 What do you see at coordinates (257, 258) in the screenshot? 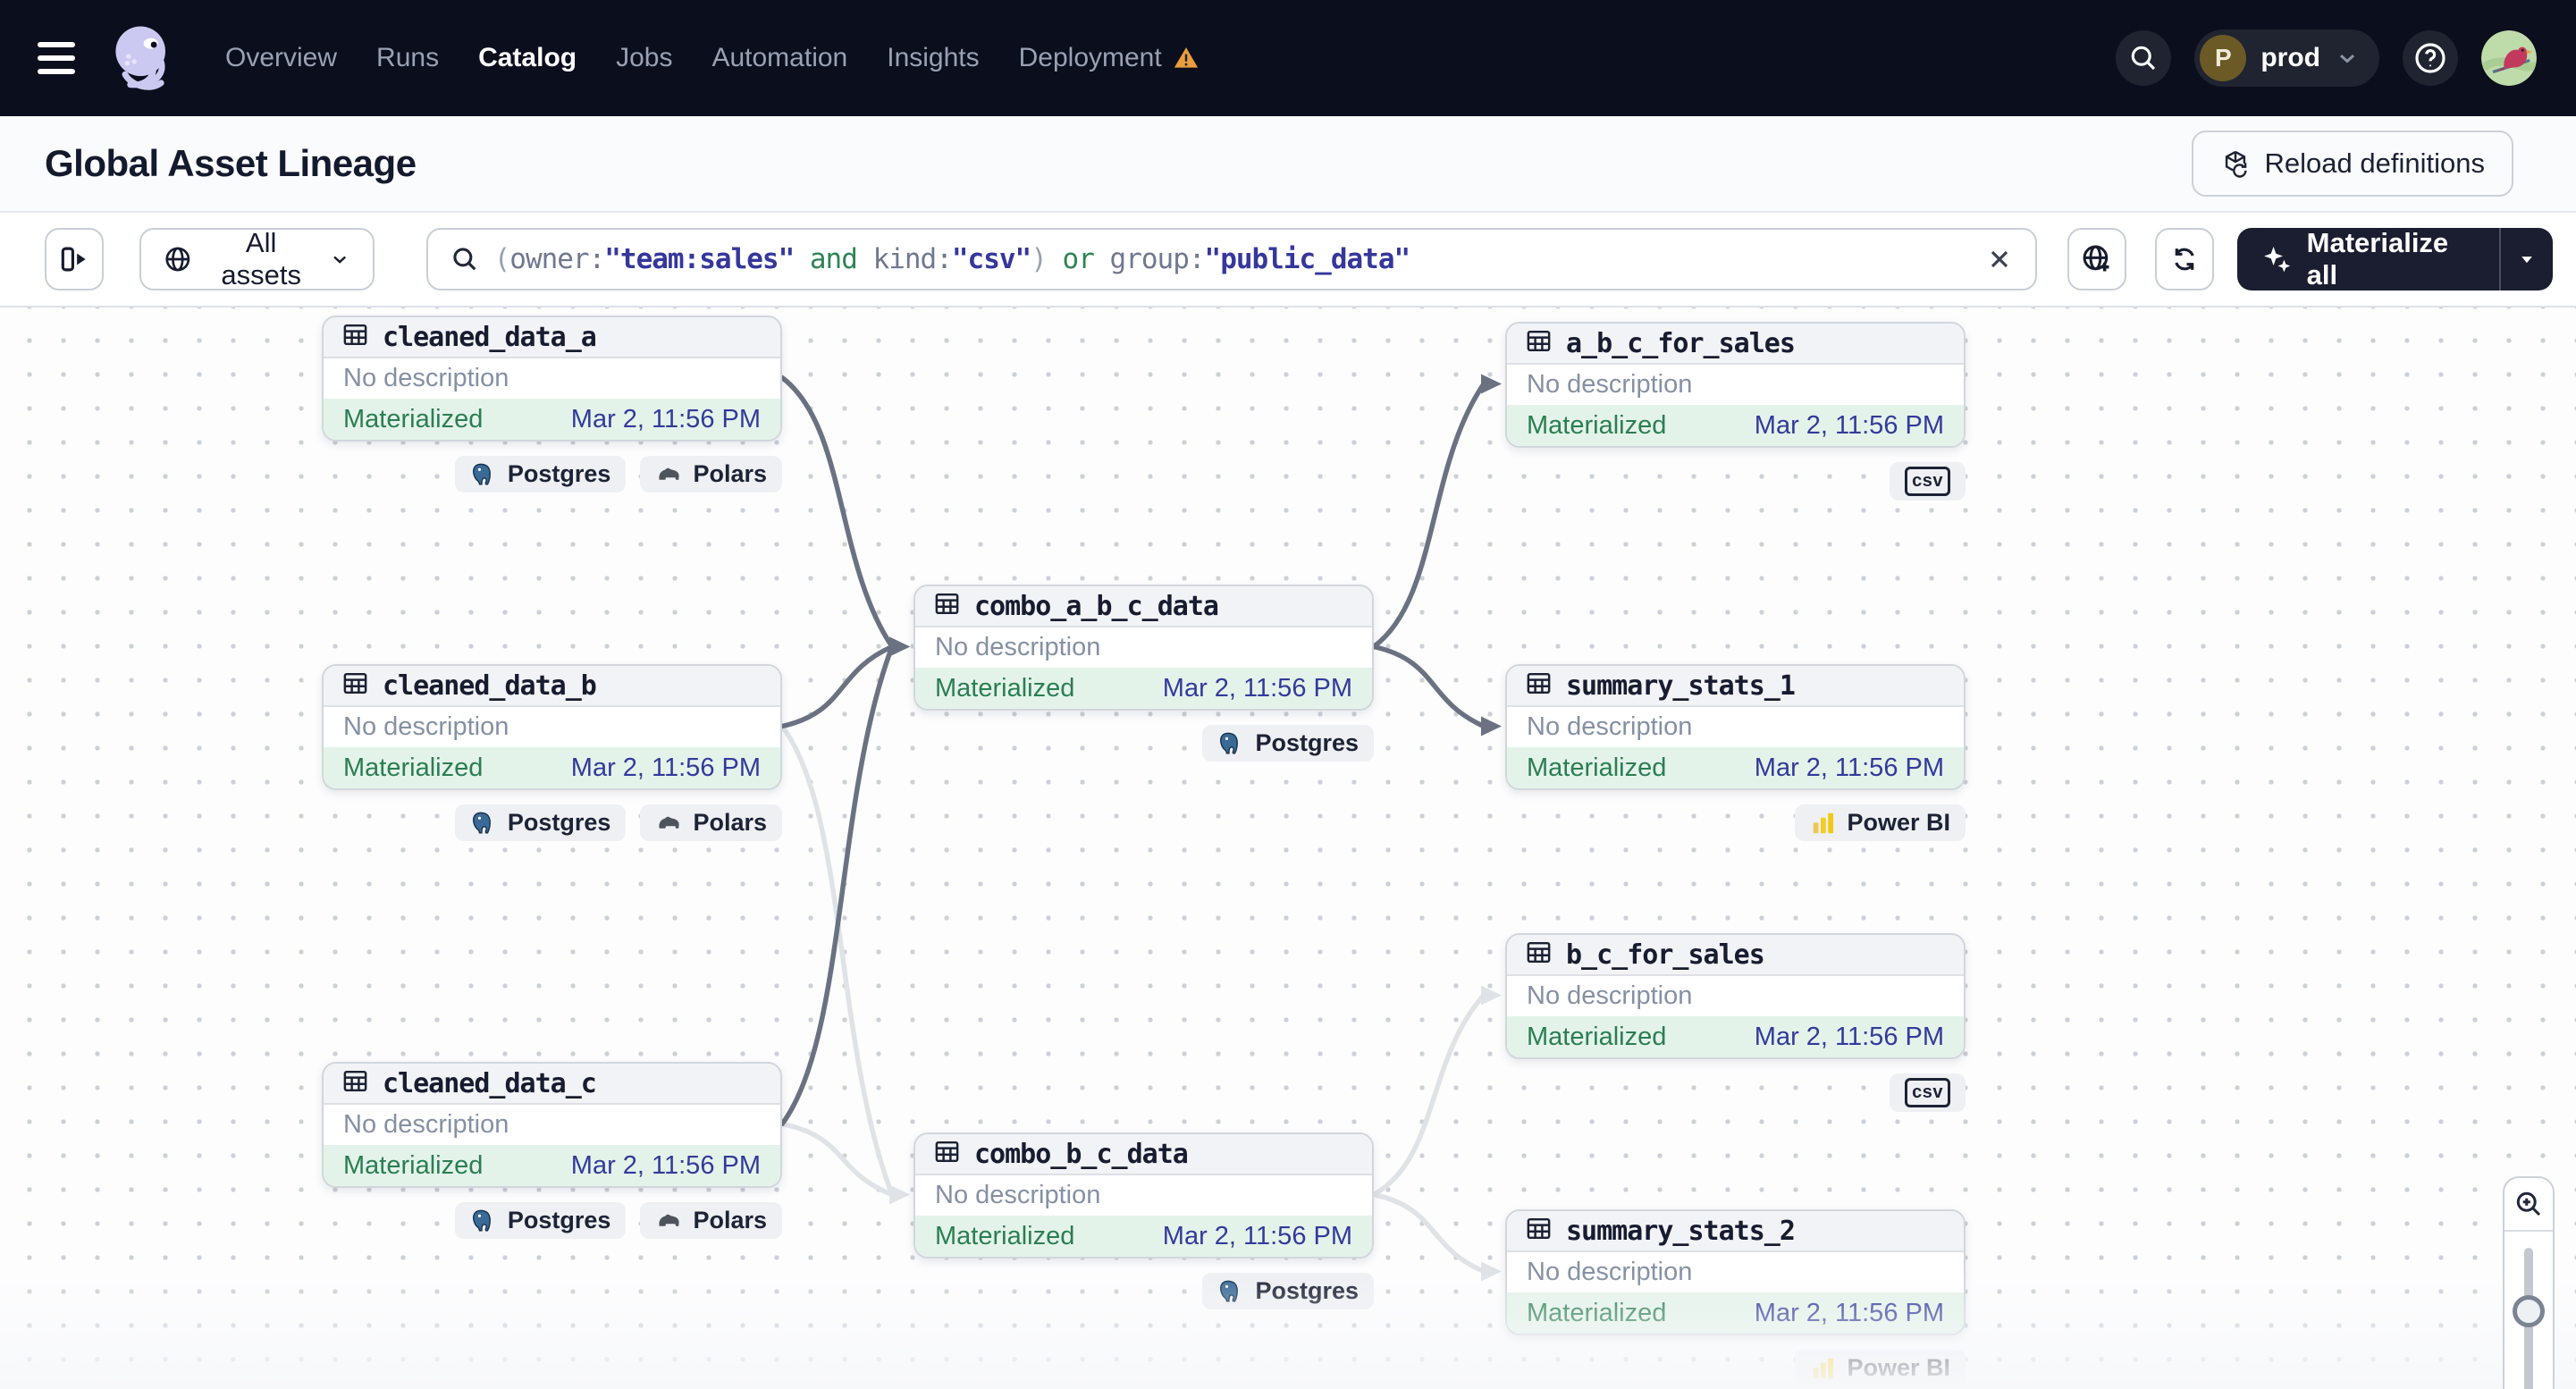
I see `asset-scope-dropdown: All assets` at bounding box center [257, 258].